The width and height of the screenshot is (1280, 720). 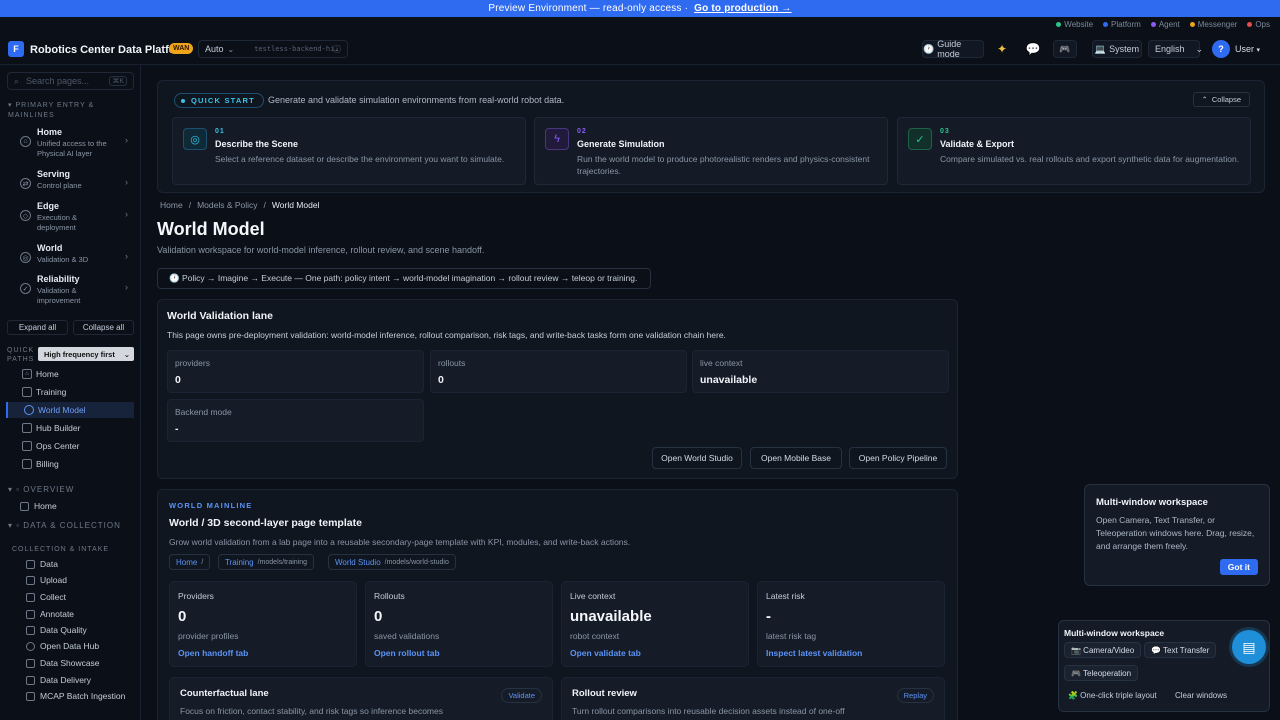 I want to click on quick-paths-select: High frequency first ⌄, so click(x=86, y=354).